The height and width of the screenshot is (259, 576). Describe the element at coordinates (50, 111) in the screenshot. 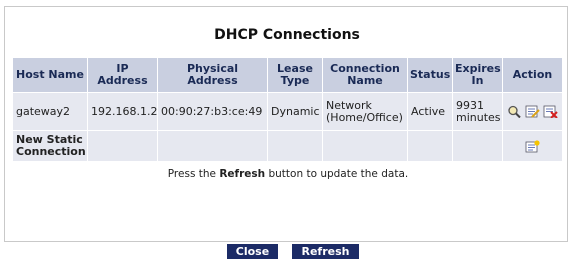

I see `host-name-link: gateway2` at that location.